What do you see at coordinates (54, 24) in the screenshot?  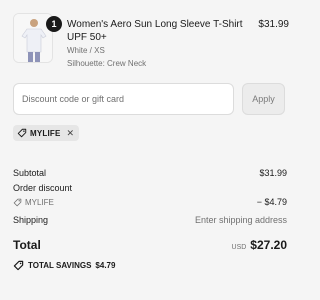 I see `quantity-badge: 1` at bounding box center [54, 24].